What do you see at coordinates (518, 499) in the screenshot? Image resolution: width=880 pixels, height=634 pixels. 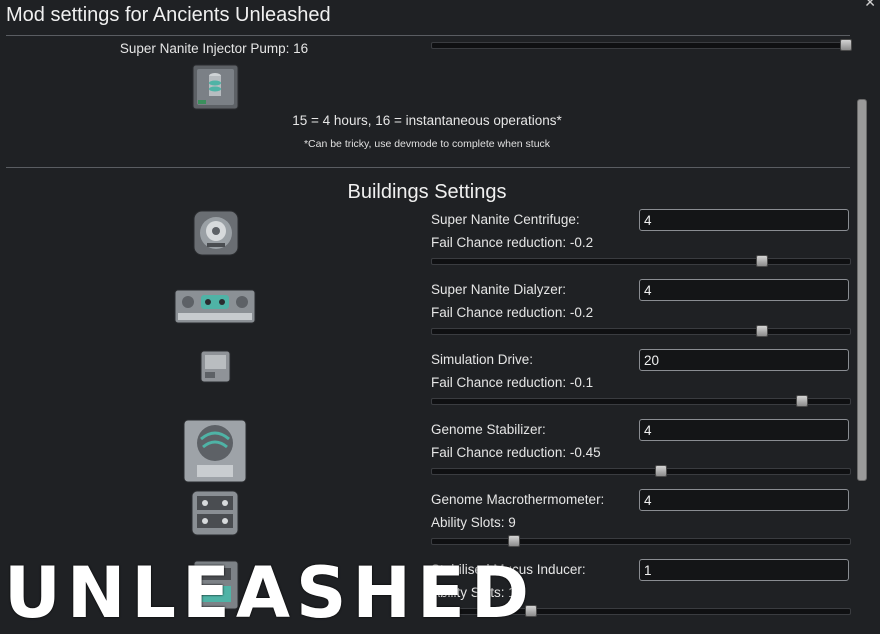 I see `building-label: Genome Macrothermometer:` at bounding box center [518, 499].